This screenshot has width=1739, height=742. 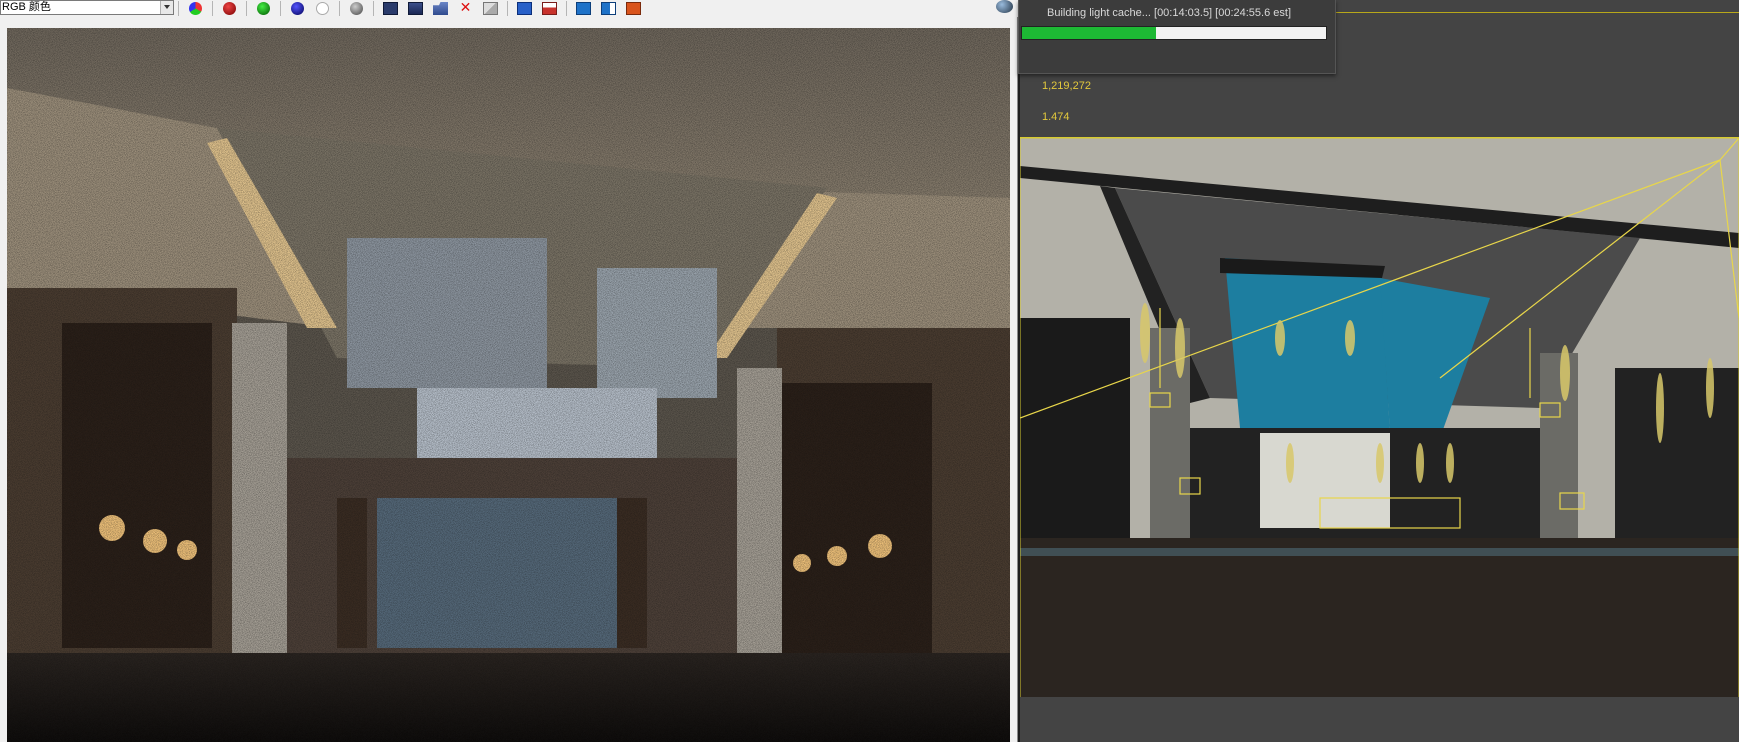 I want to click on viewport-stat-row: 1.474, so click(x=1047, y=117).